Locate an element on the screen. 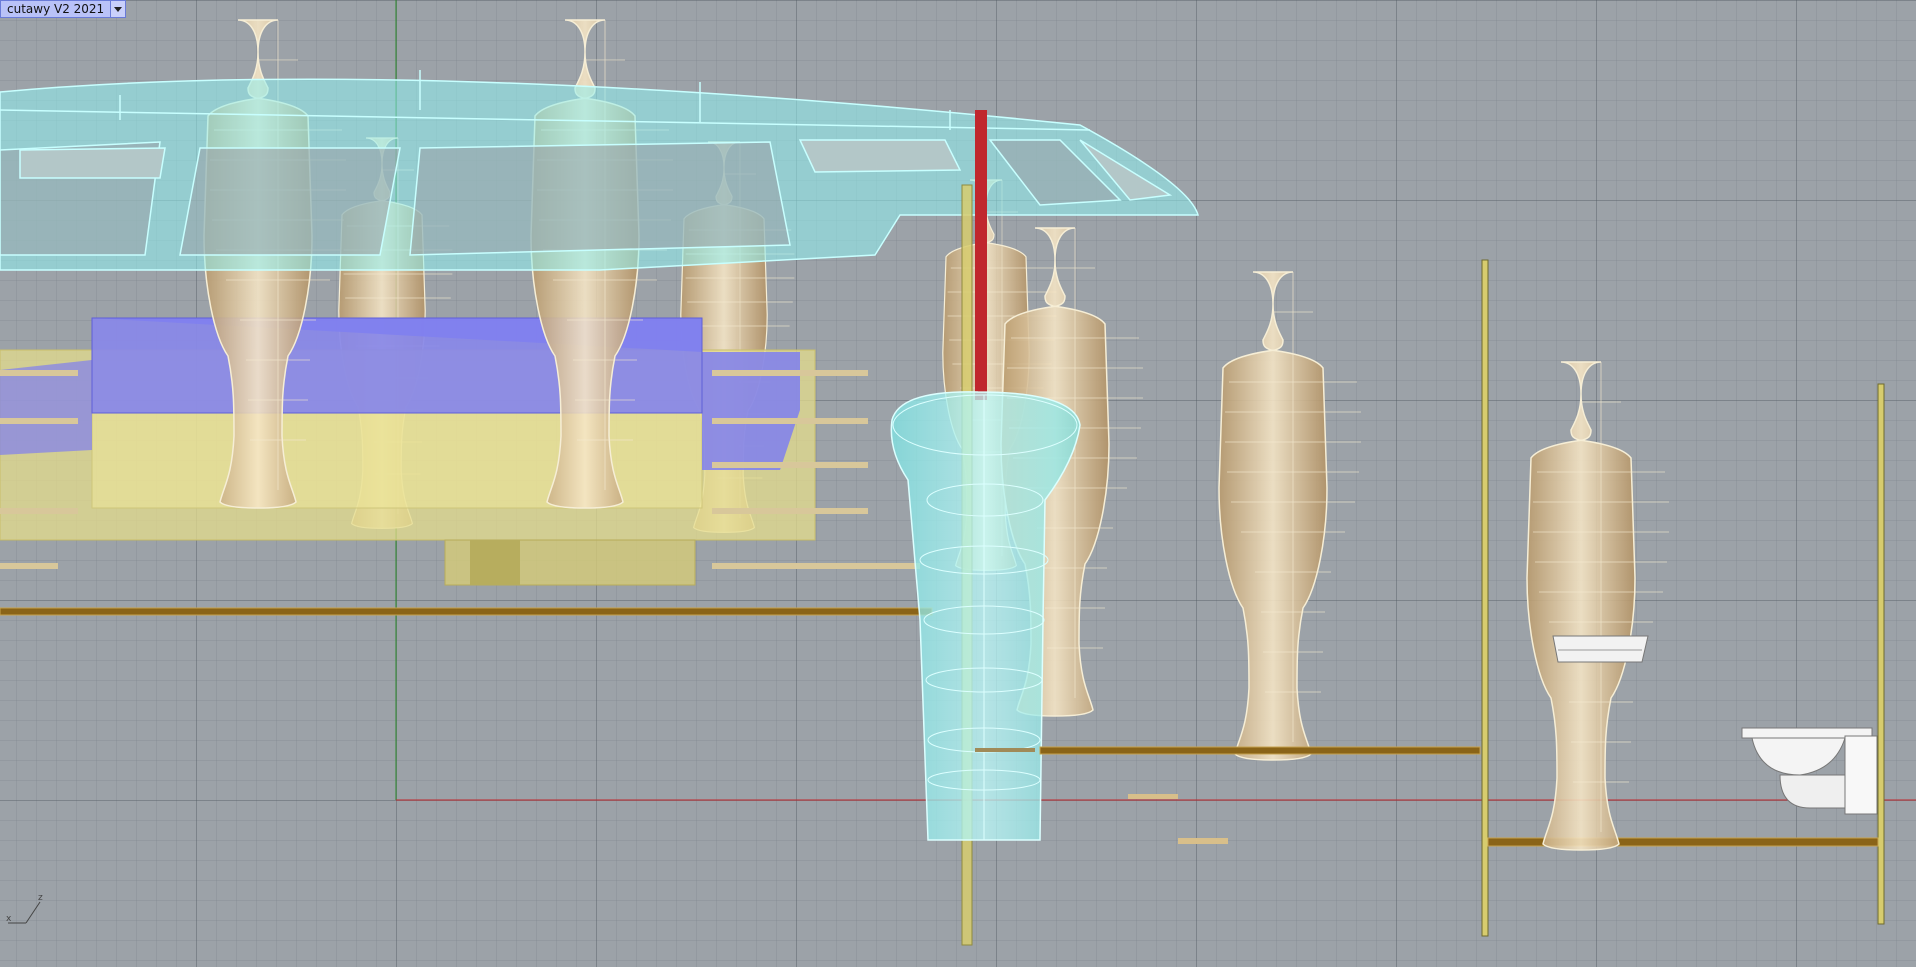  x-axis-label: x is located at coordinates (9, 919).